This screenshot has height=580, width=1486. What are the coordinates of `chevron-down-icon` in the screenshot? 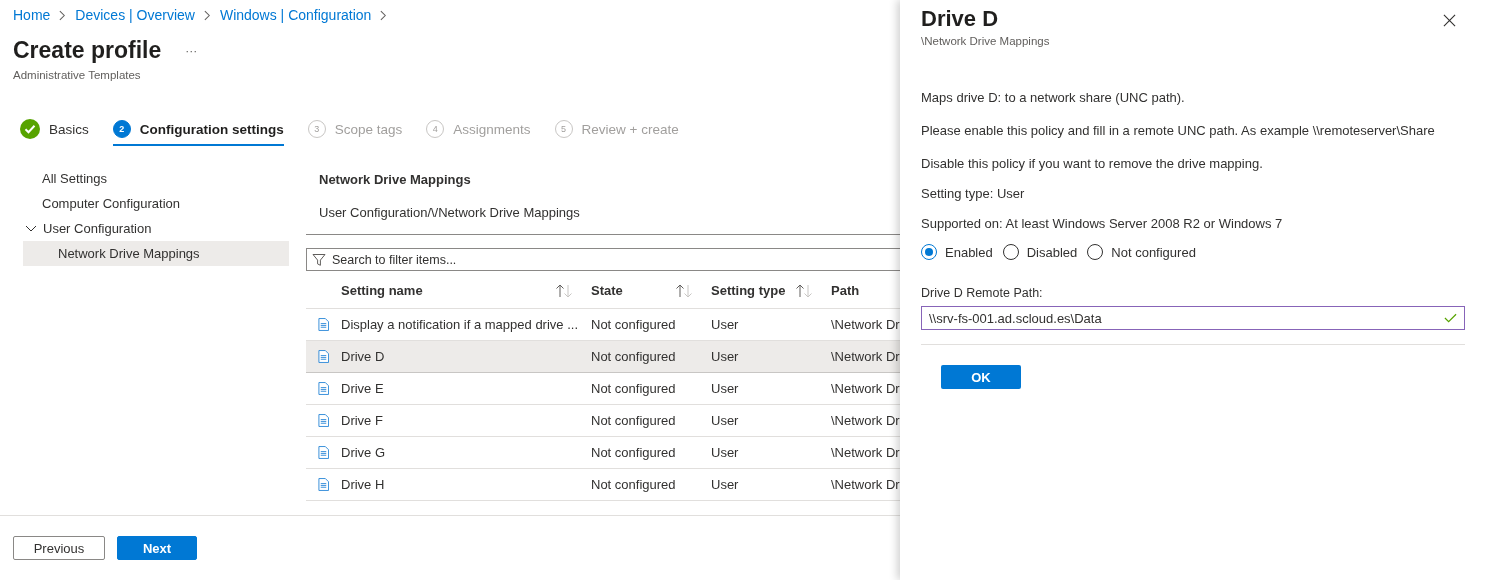 It's located at (31, 228).